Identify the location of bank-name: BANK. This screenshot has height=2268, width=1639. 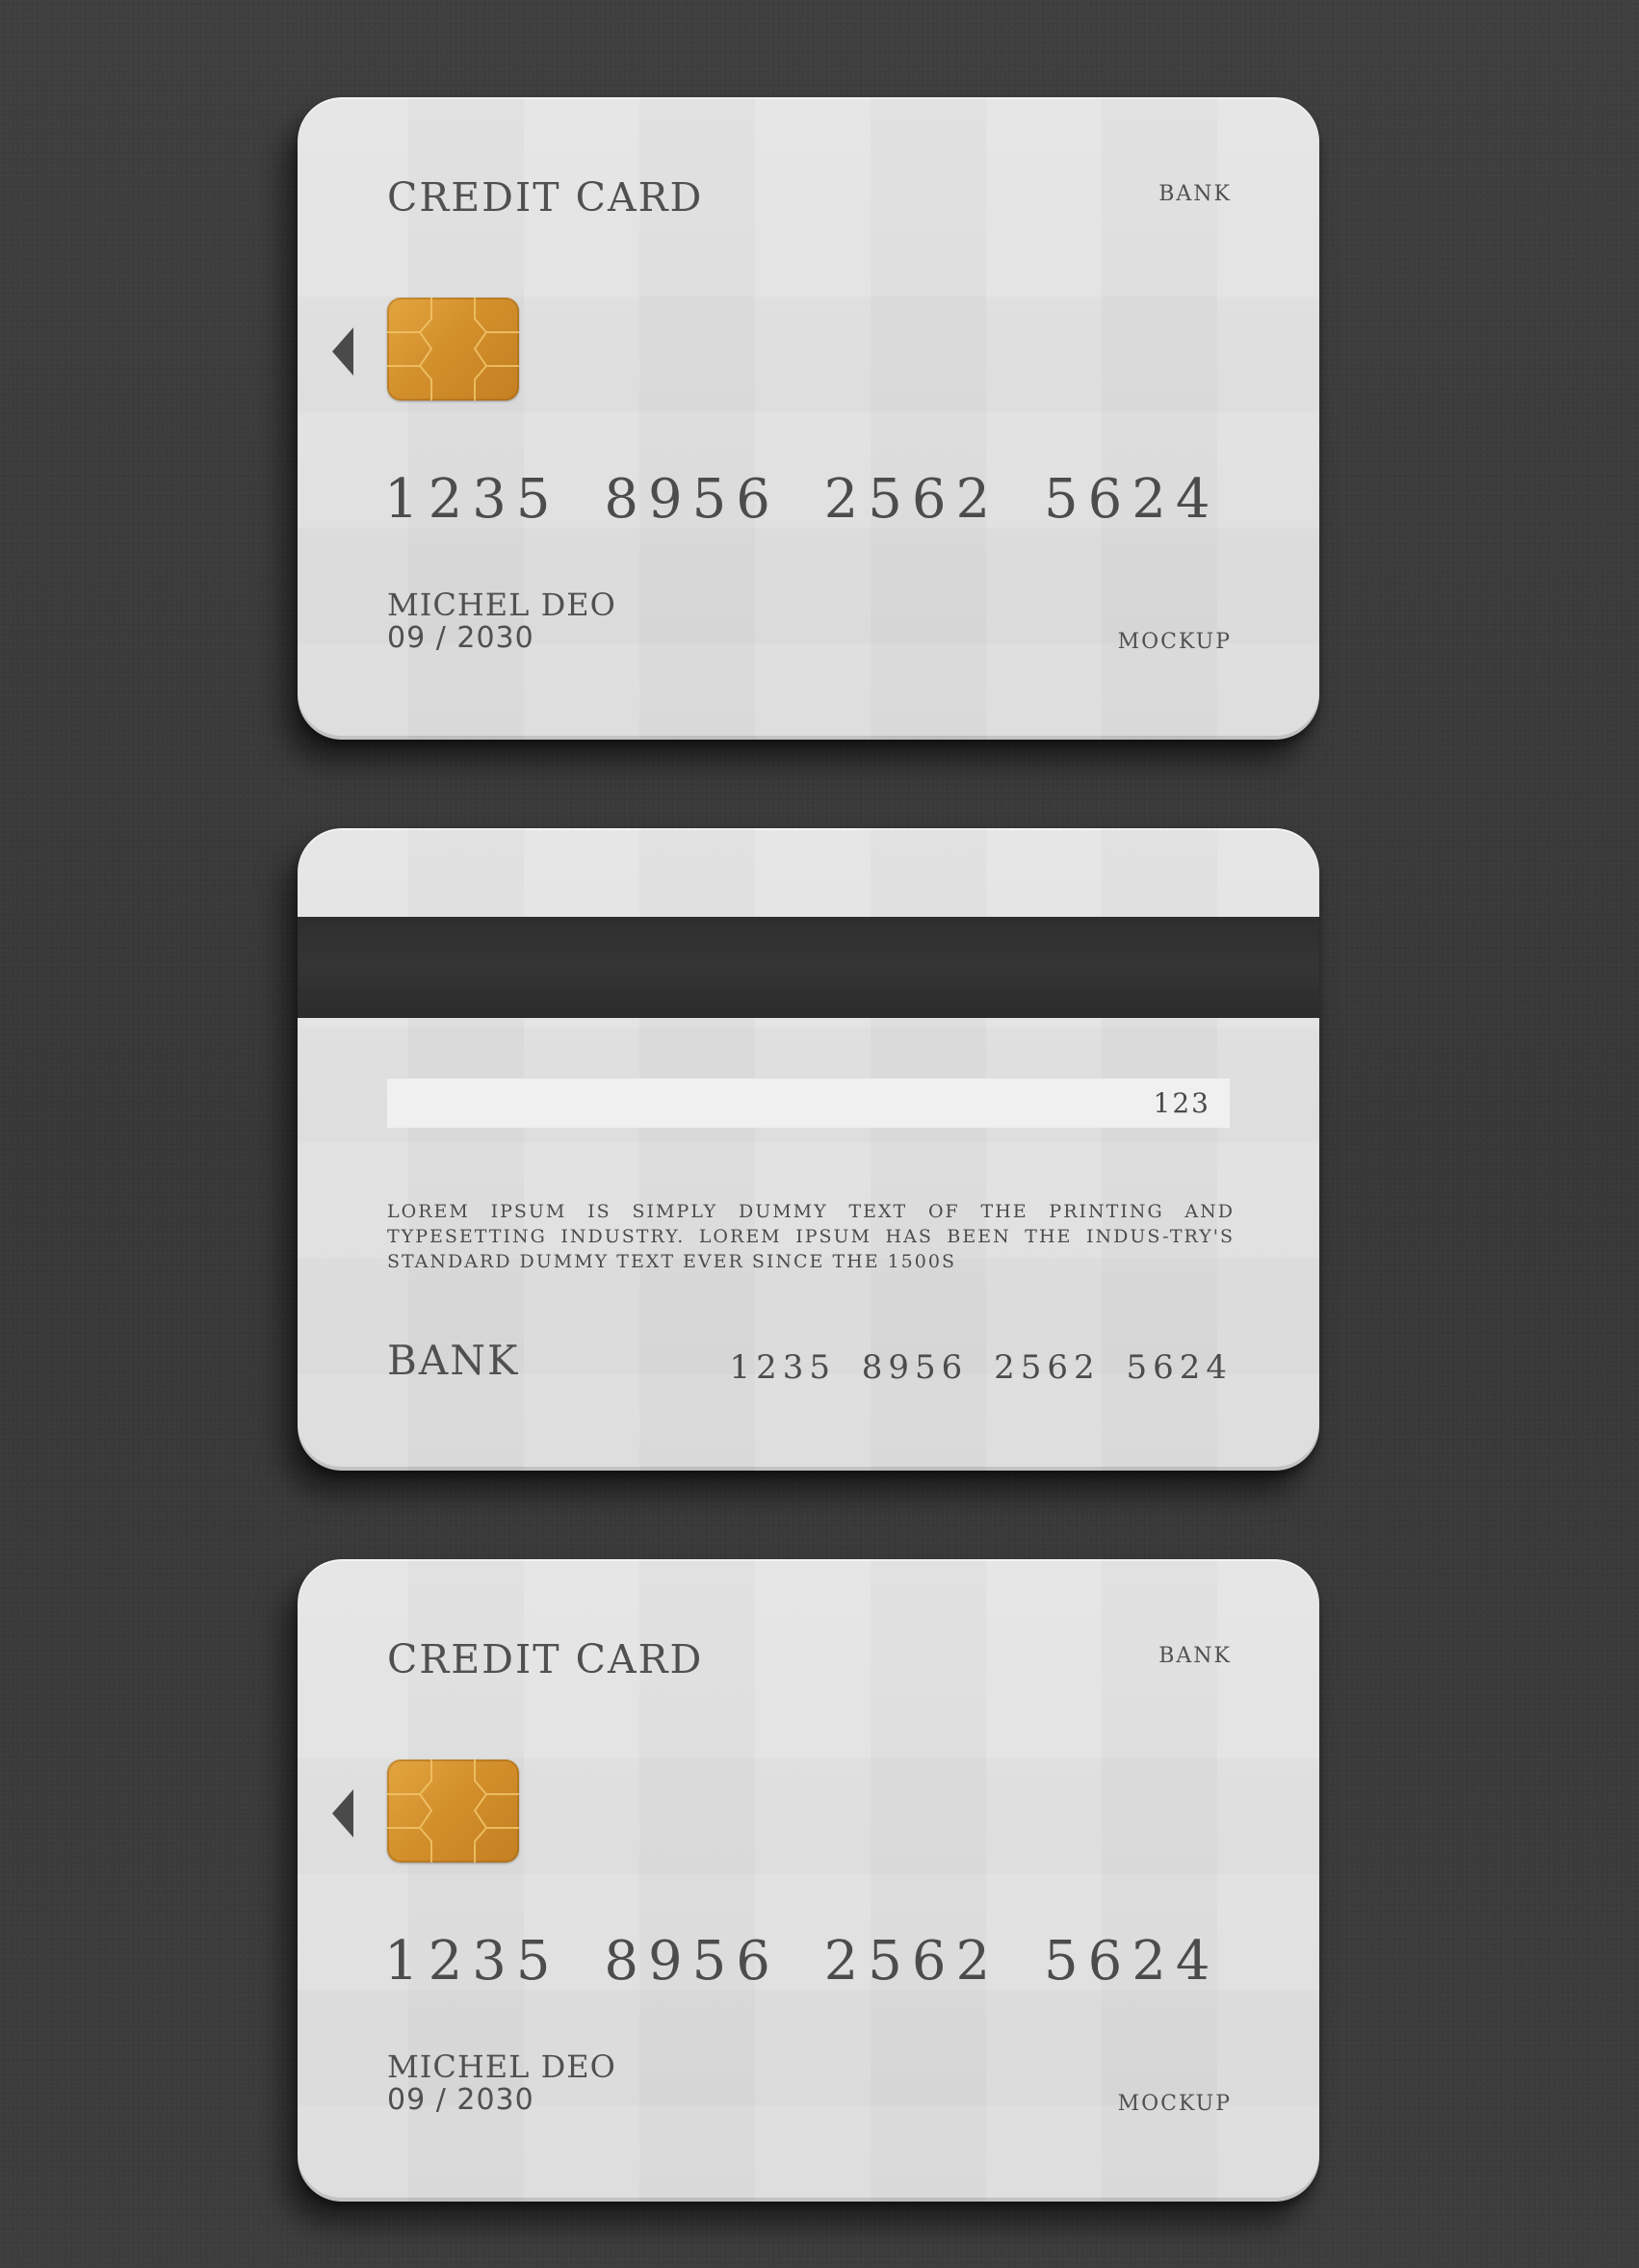
(453, 1360).